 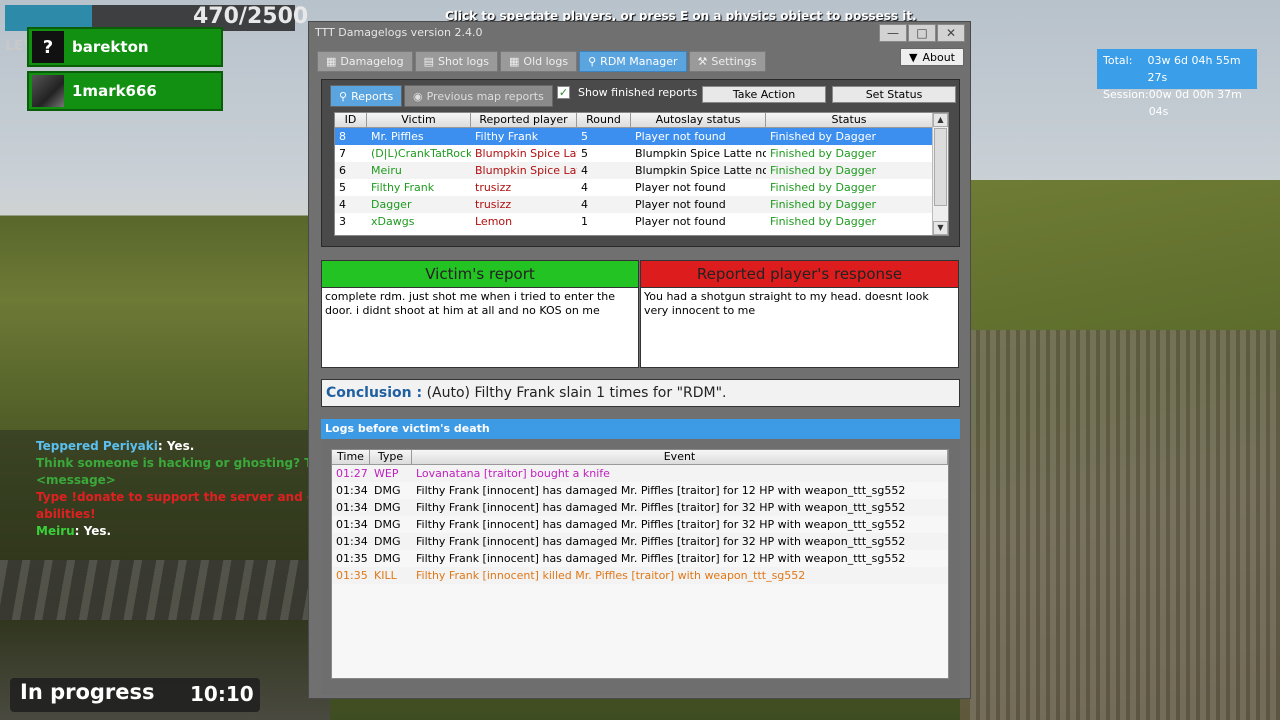 I want to click on subtab-reports: ⚲ Reports, so click(x=366, y=96).